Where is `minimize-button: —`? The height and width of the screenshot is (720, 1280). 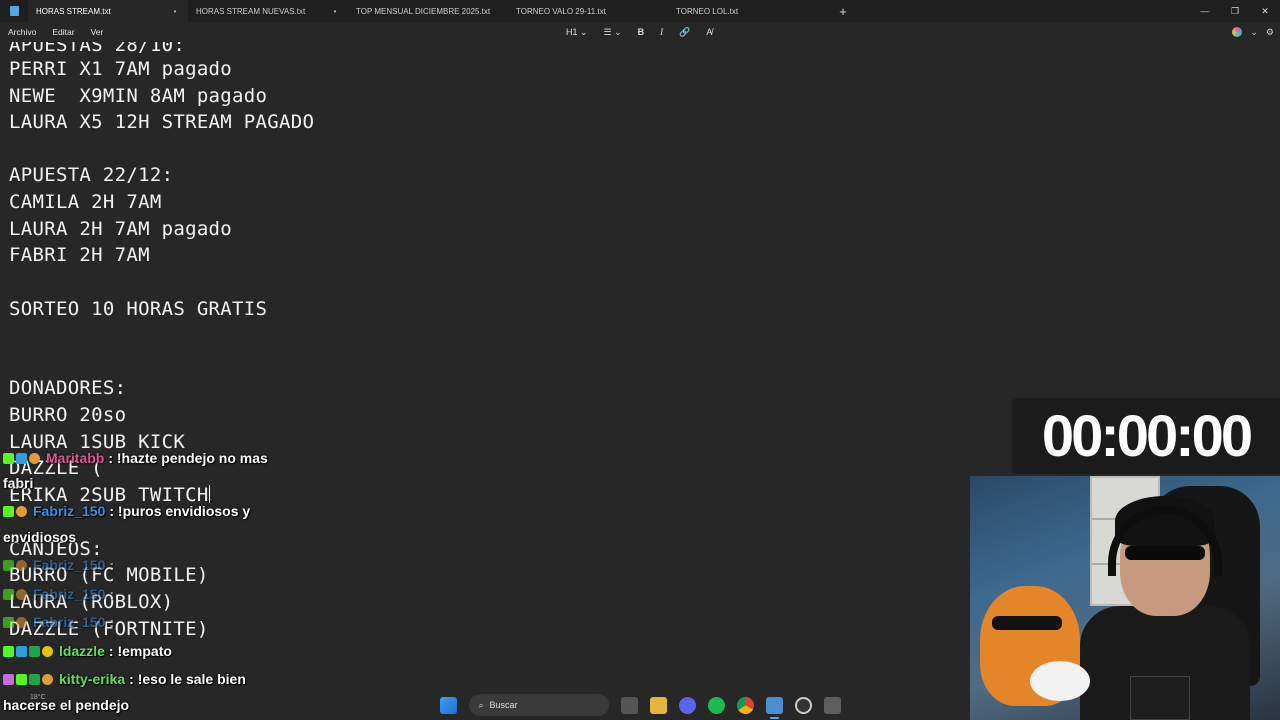 minimize-button: — is located at coordinates (1205, 11).